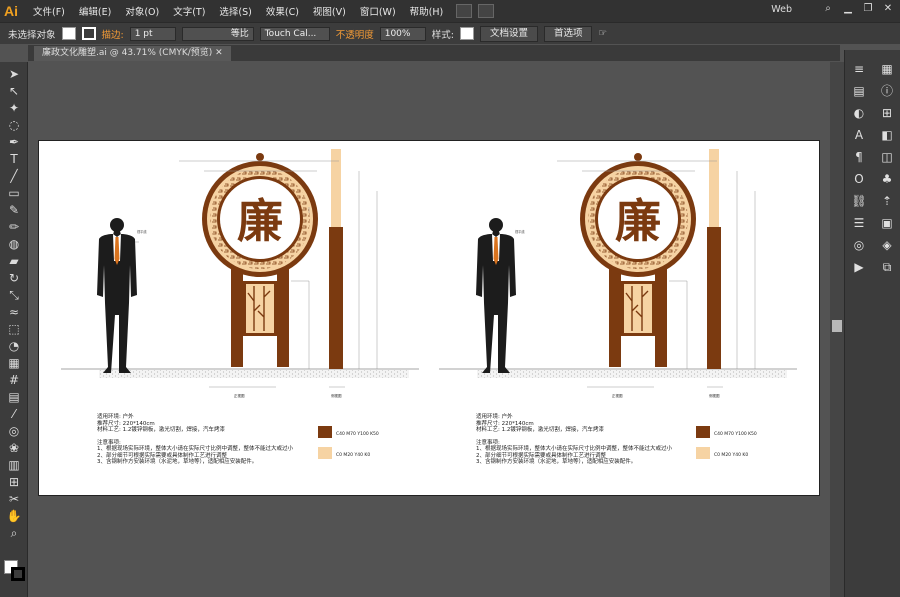 This screenshot has width=900, height=597. What do you see at coordinates (14, 210) in the screenshot?
I see `paintbrush-icon: ✎` at bounding box center [14, 210].